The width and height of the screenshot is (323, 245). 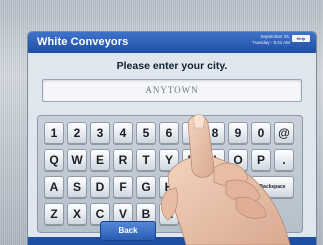 I want to click on app-title: White Conveyors, so click(x=83, y=42).